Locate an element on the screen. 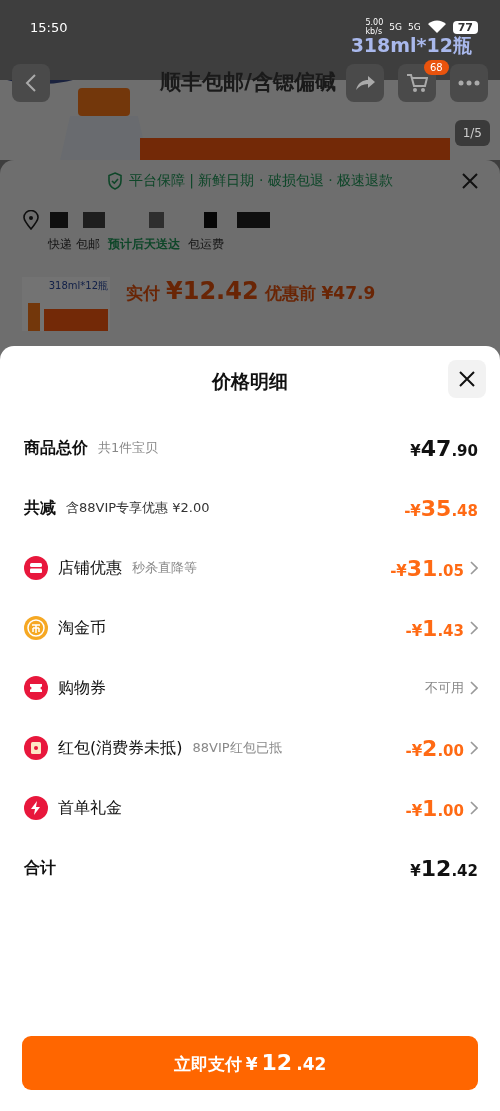 The image size is (500, 1111). row-value: -¥31.05 is located at coordinates (427, 568).